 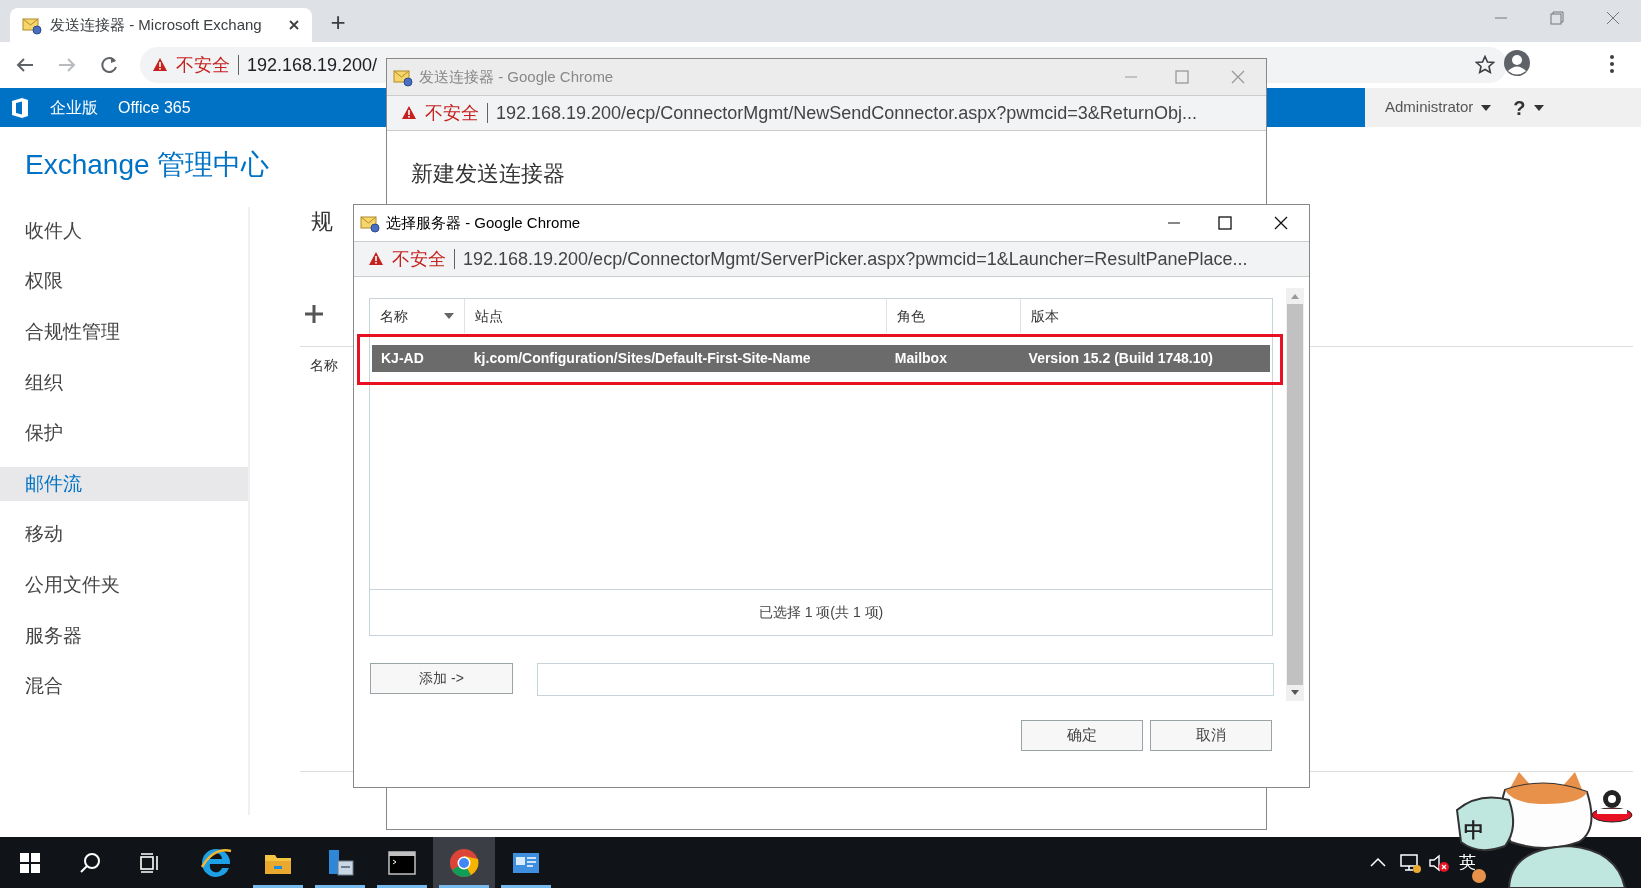 What do you see at coordinates (488, 174) in the screenshot?
I see `dialog-heading: 新建发送连接器` at bounding box center [488, 174].